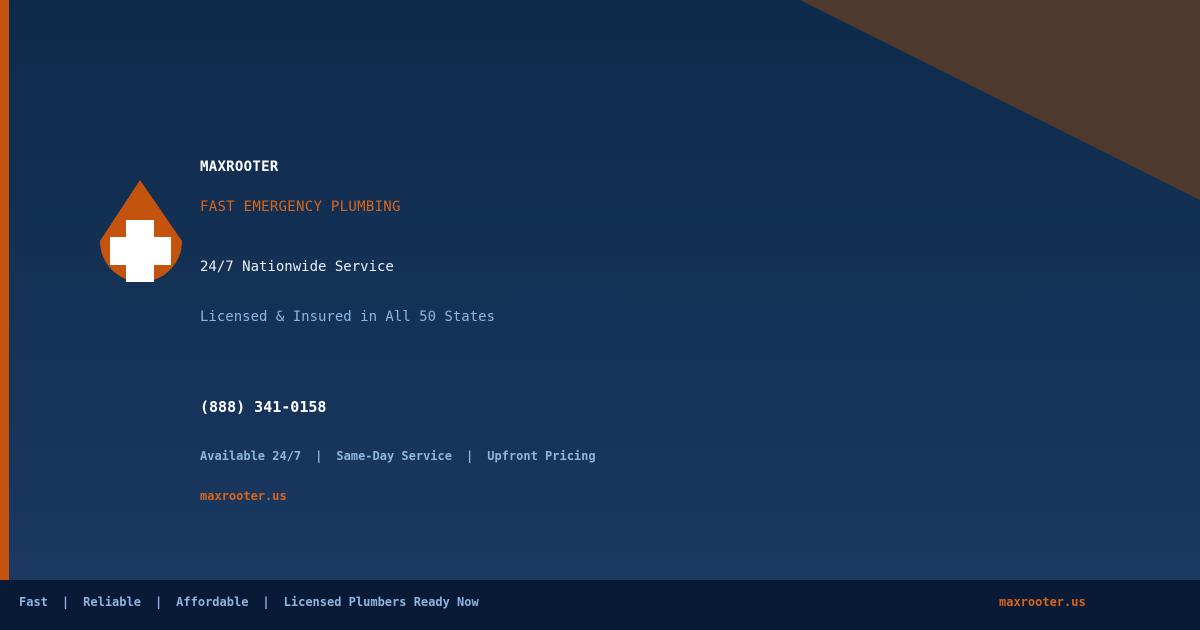 Image resolution: width=1200 pixels, height=630 pixels. What do you see at coordinates (212, 602) in the screenshot?
I see `footer-item: Affordable` at bounding box center [212, 602].